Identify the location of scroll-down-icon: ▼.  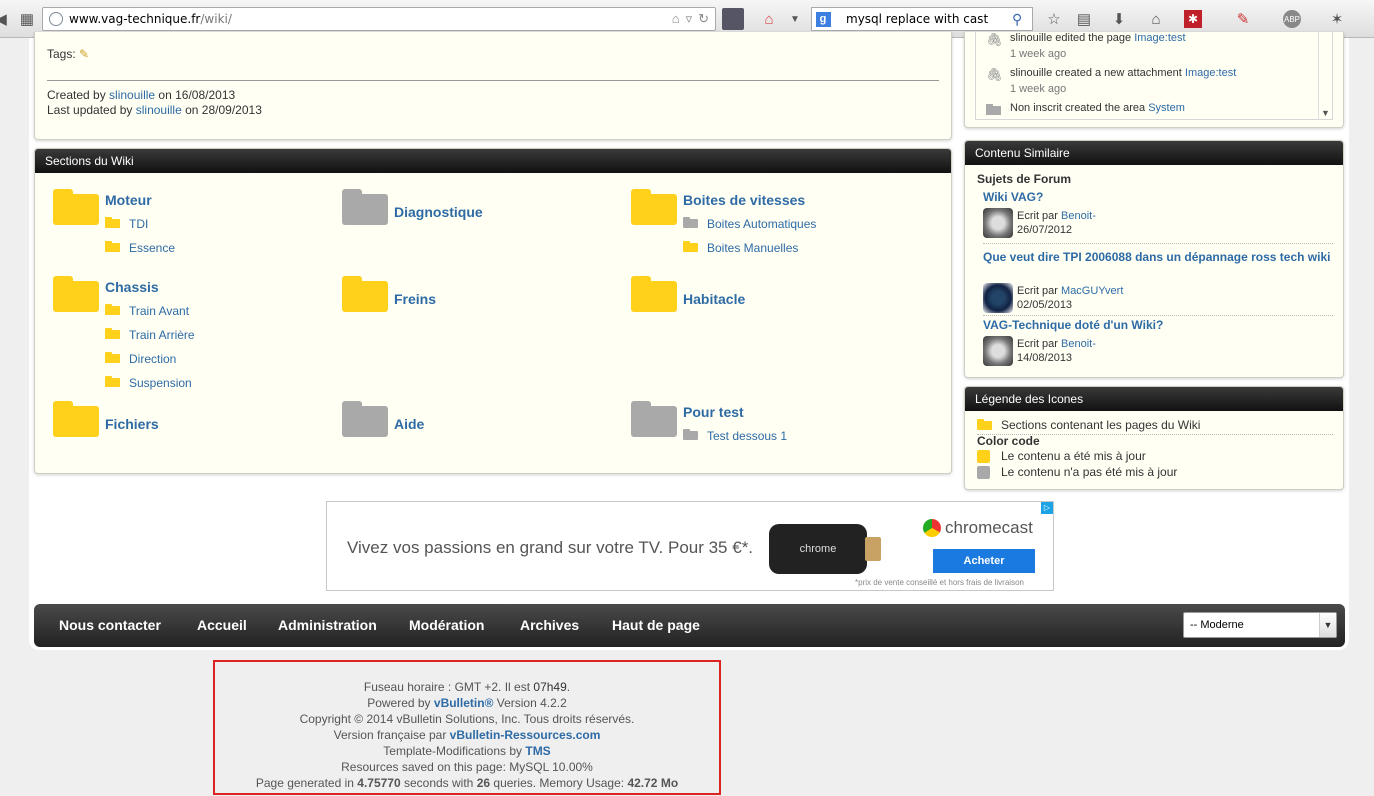
(1325, 113).